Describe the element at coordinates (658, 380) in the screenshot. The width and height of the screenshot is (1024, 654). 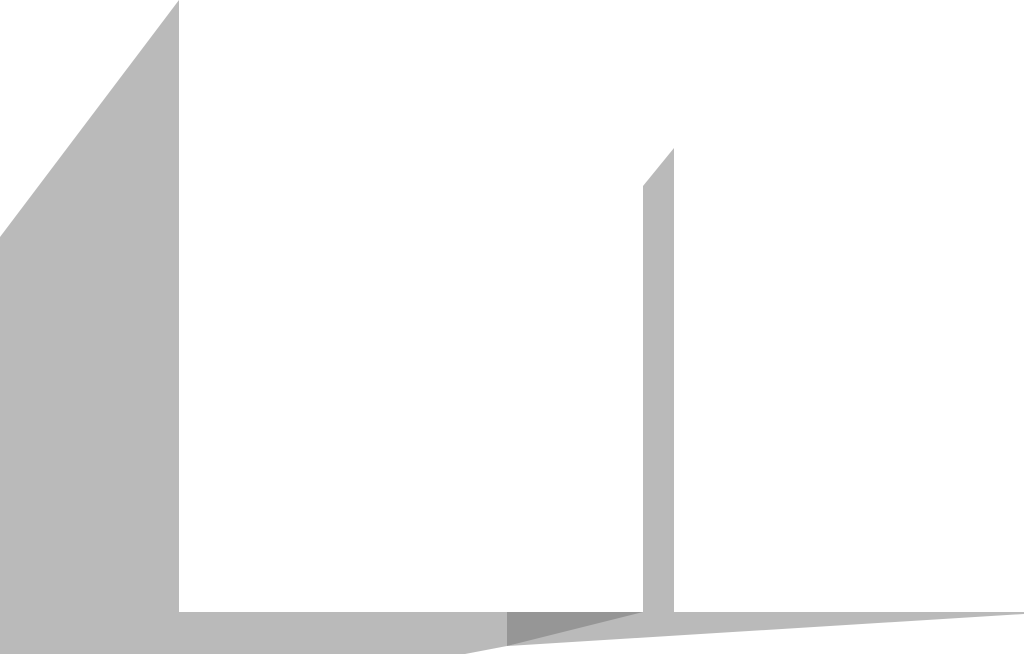
I see `vertical-divider-shadow` at that location.